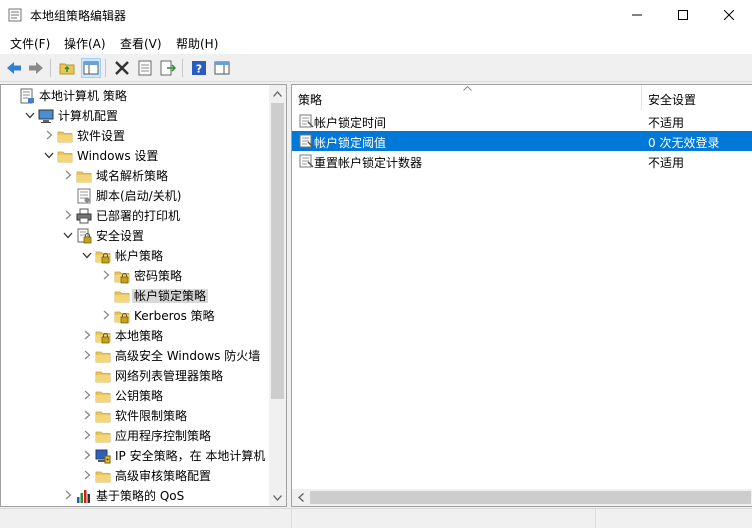 This screenshot has width=752, height=528. Describe the element at coordinates (136, 496) in the screenshot. I see `tree-item: 基于策略的 QoS` at that location.